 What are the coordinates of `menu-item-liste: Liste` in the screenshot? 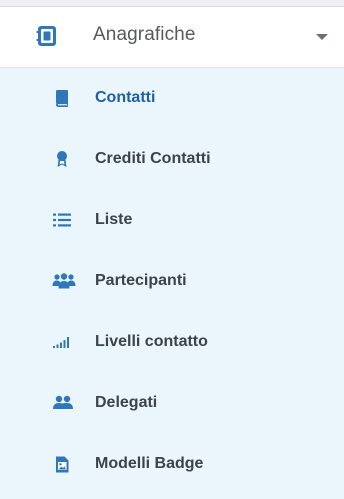 It's located at (172, 220).